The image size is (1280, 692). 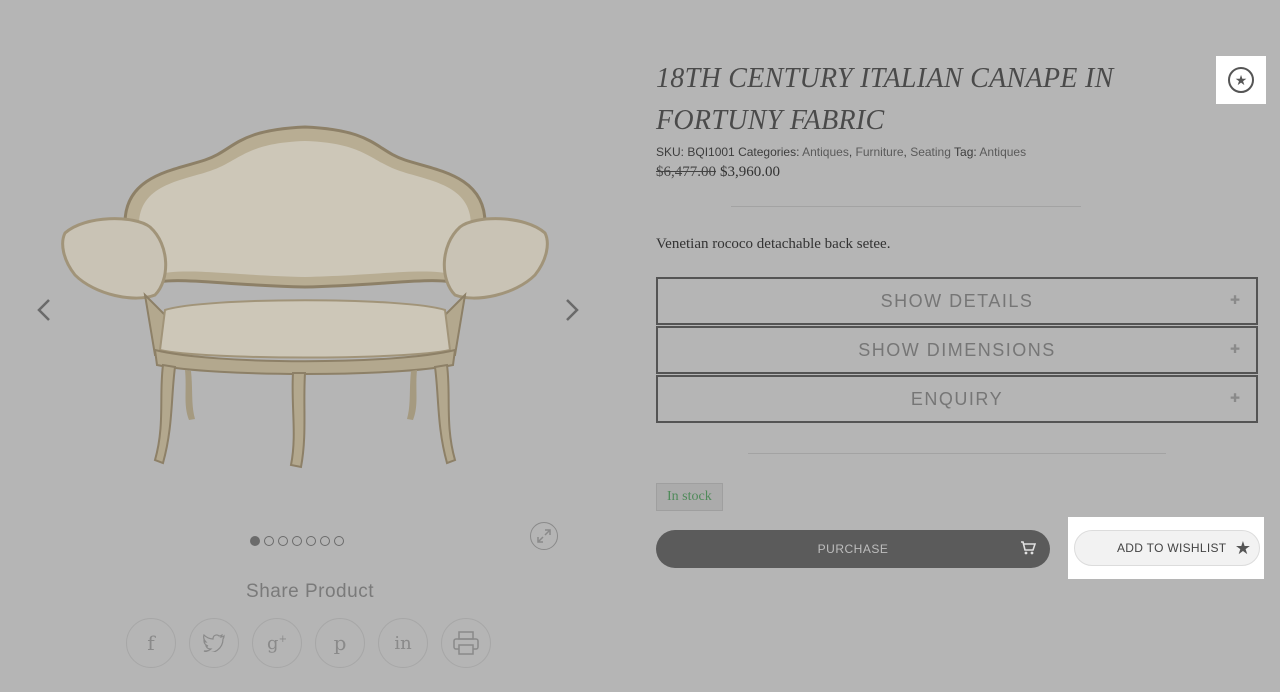 I want to click on linkedin-icon: in, so click(x=403, y=643).